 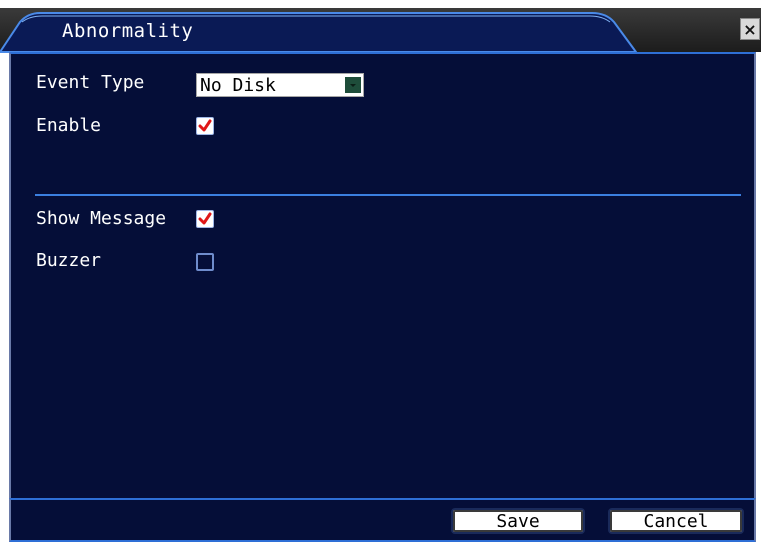 I want to click on close-icon: ×, so click(x=750, y=29).